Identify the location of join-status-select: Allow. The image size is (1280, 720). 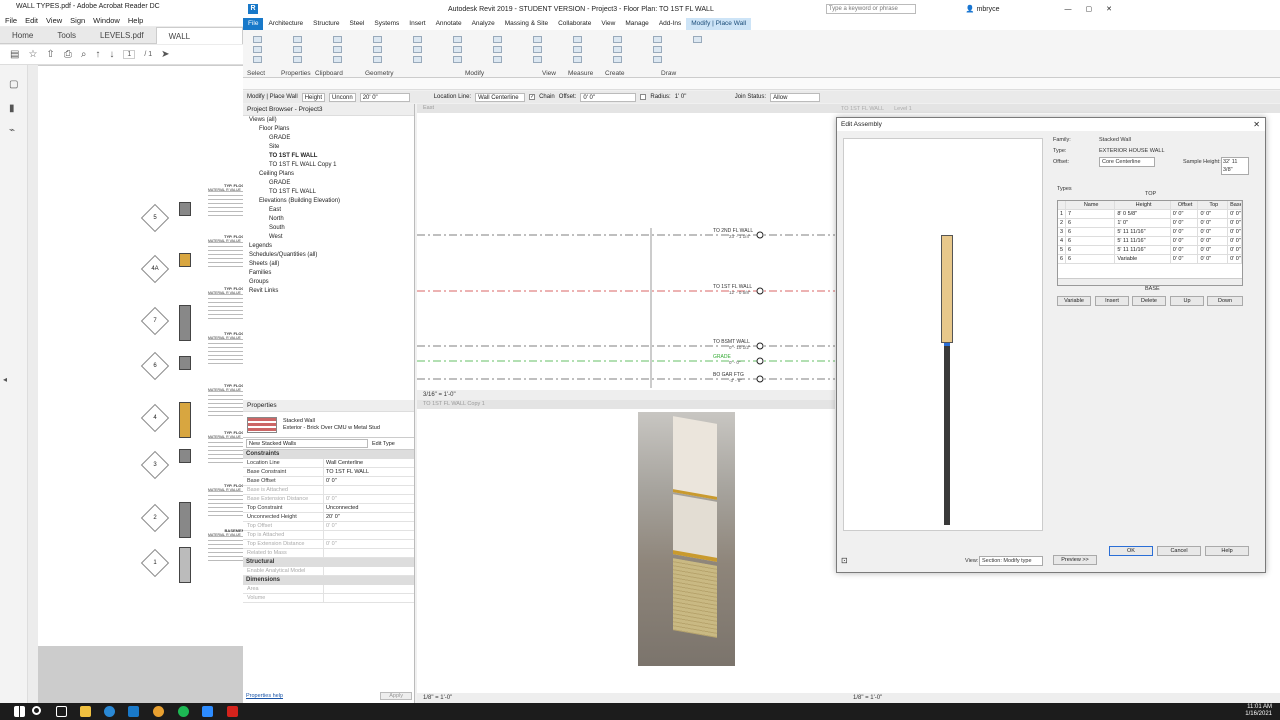
(795, 97).